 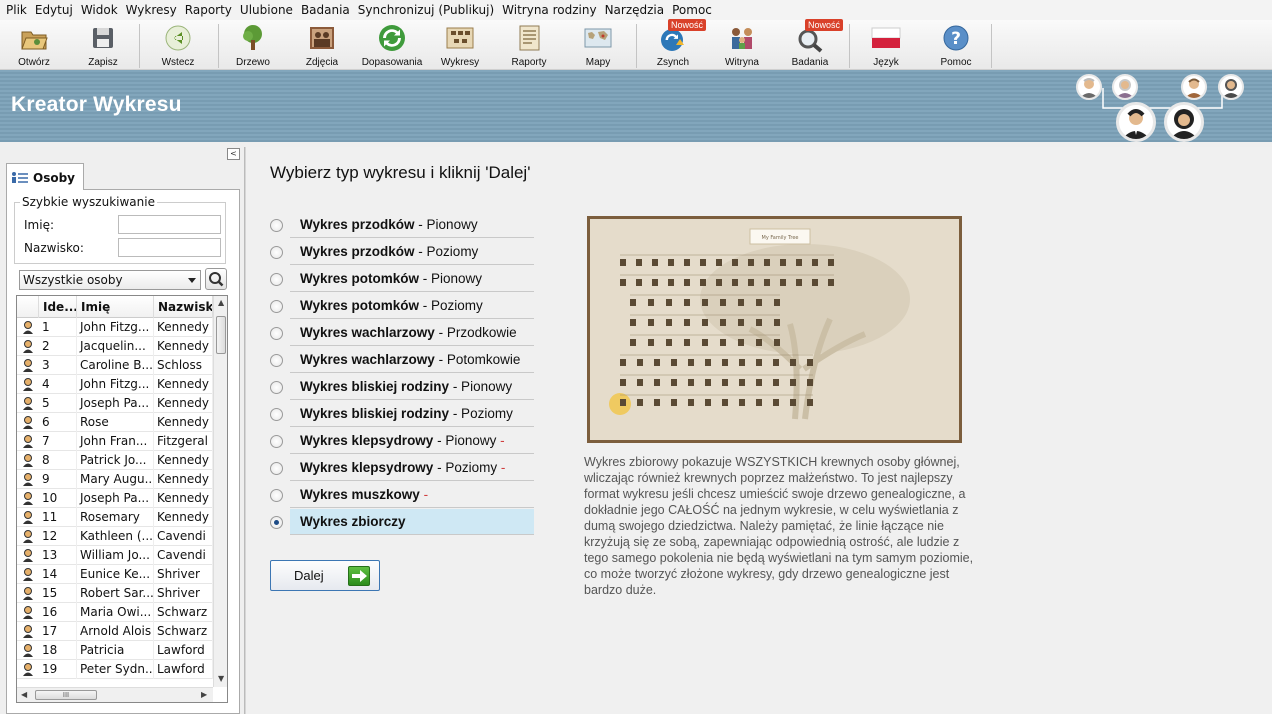 I want to click on table-row: 11 Rosemary Kennedy, so click(x=115, y=517).